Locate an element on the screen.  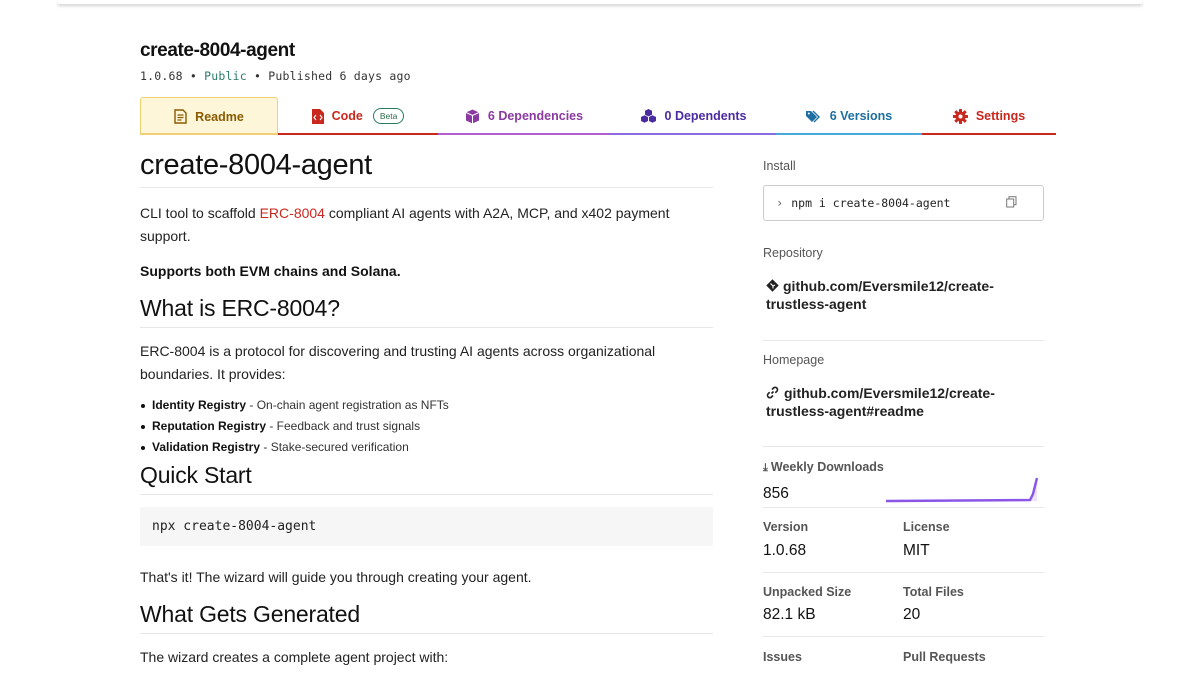
list-item-bold: Validation Registry is located at coordinates (206, 447).